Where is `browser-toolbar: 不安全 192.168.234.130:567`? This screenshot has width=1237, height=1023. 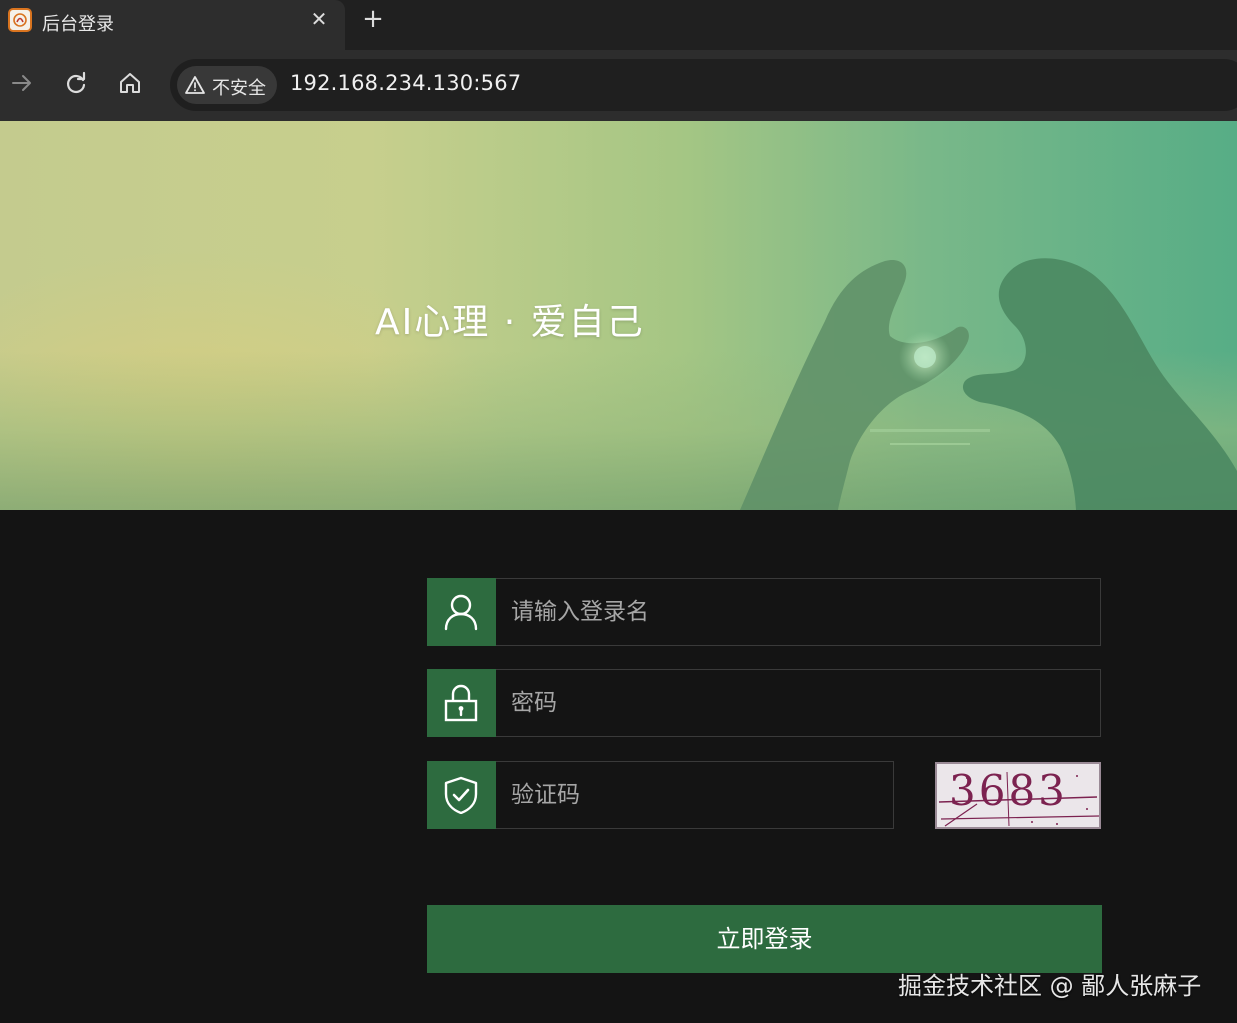
browser-toolbar: 不安全 192.168.234.130:567 is located at coordinates (618, 85).